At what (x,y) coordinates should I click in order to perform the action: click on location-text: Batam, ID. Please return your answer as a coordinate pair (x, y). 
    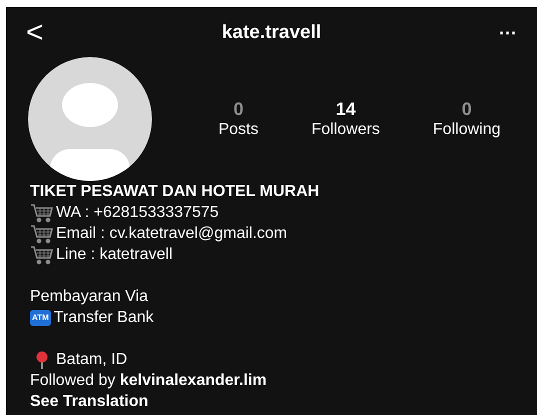
    Looking at the image, I should click on (92, 360).